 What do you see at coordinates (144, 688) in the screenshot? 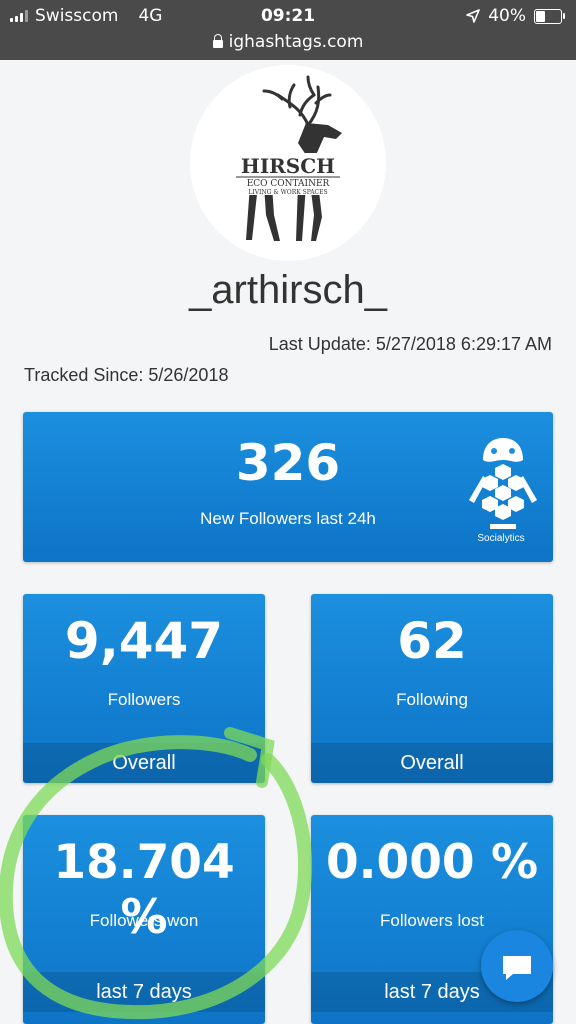
I see `followers-card: 9,447 Followers Overall` at bounding box center [144, 688].